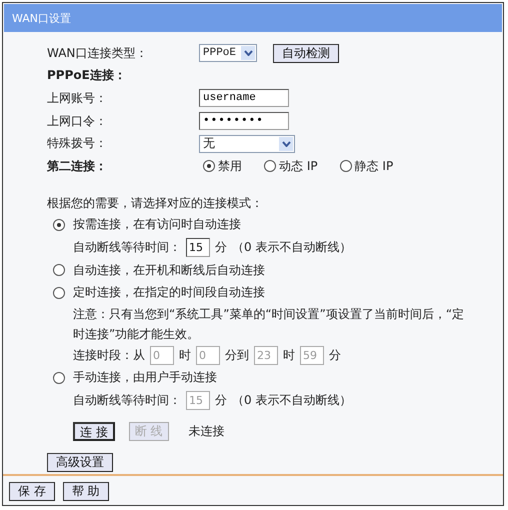  What do you see at coordinates (32, 491) in the screenshot?
I see `footer-button: 保 存` at bounding box center [32, 491].